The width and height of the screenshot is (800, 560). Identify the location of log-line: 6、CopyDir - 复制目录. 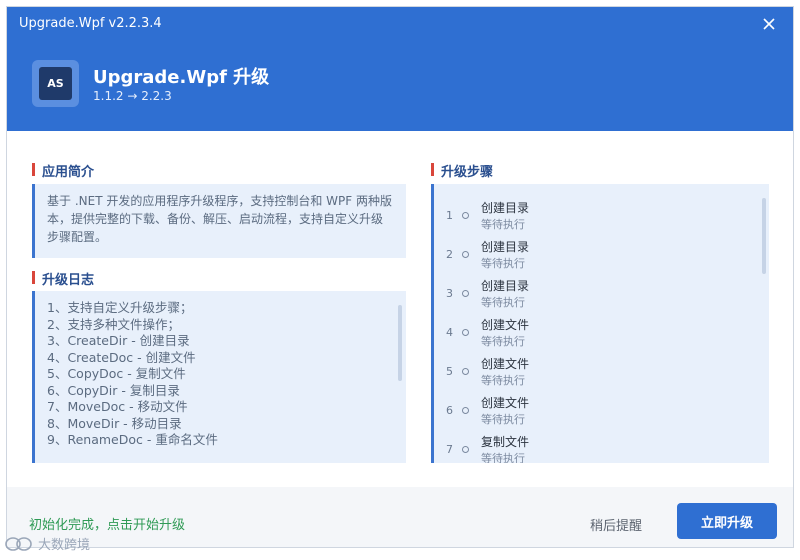
(113, 390).